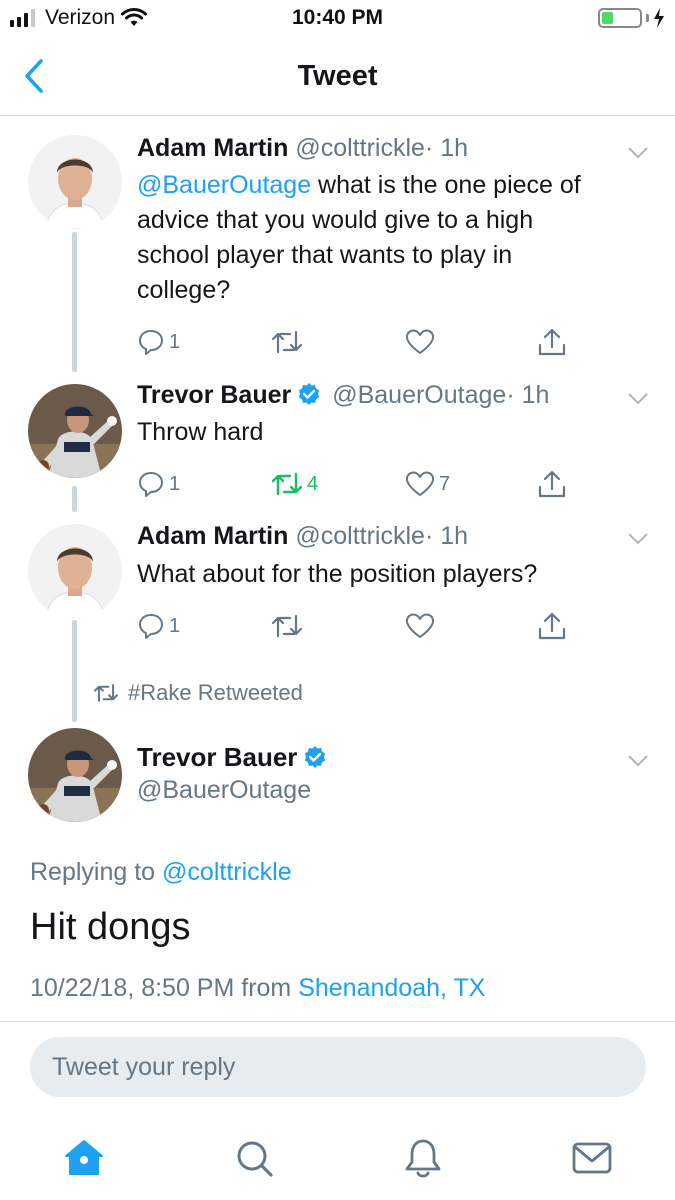 Image resolution: width=675 pixels, height=1200 pixels. What do you see at coordinates (337, 1021) in the screenshot?
I see `divider` at bounding box center [337, 1021].